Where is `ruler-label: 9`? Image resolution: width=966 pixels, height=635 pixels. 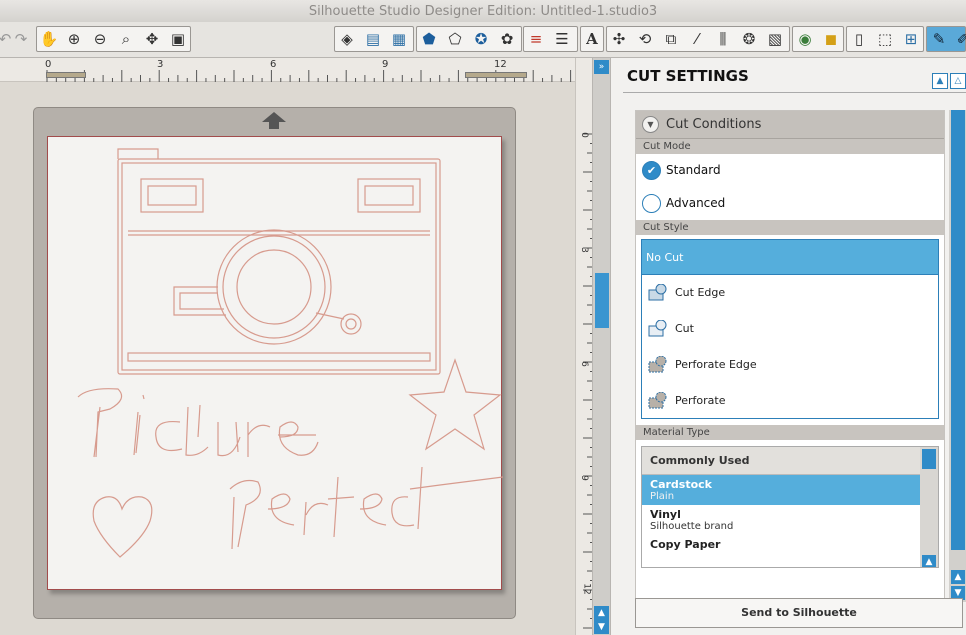
ruler-label: 9 is located at coordinates (583, 478).